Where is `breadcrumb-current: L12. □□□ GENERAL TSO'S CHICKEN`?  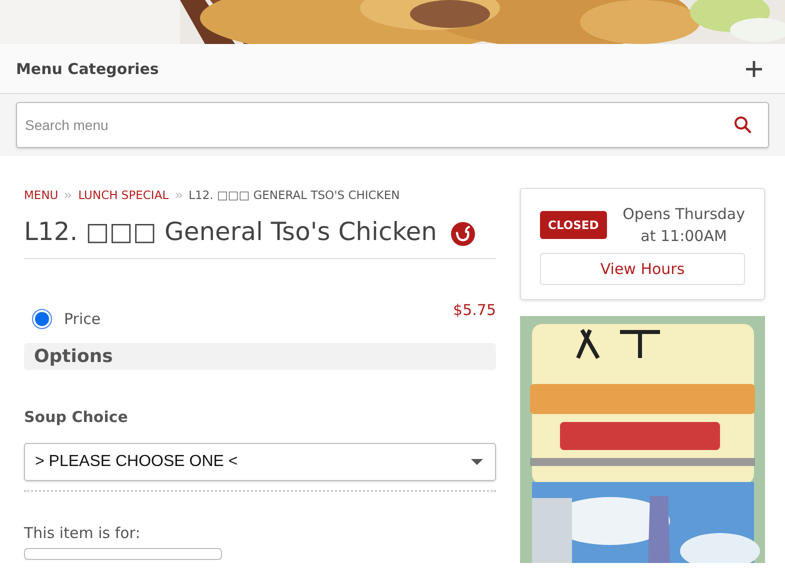
breadcrumb-current: L12. □□□ GENERAL TSO'S CHICKEN is located at coordinates (294, 195).